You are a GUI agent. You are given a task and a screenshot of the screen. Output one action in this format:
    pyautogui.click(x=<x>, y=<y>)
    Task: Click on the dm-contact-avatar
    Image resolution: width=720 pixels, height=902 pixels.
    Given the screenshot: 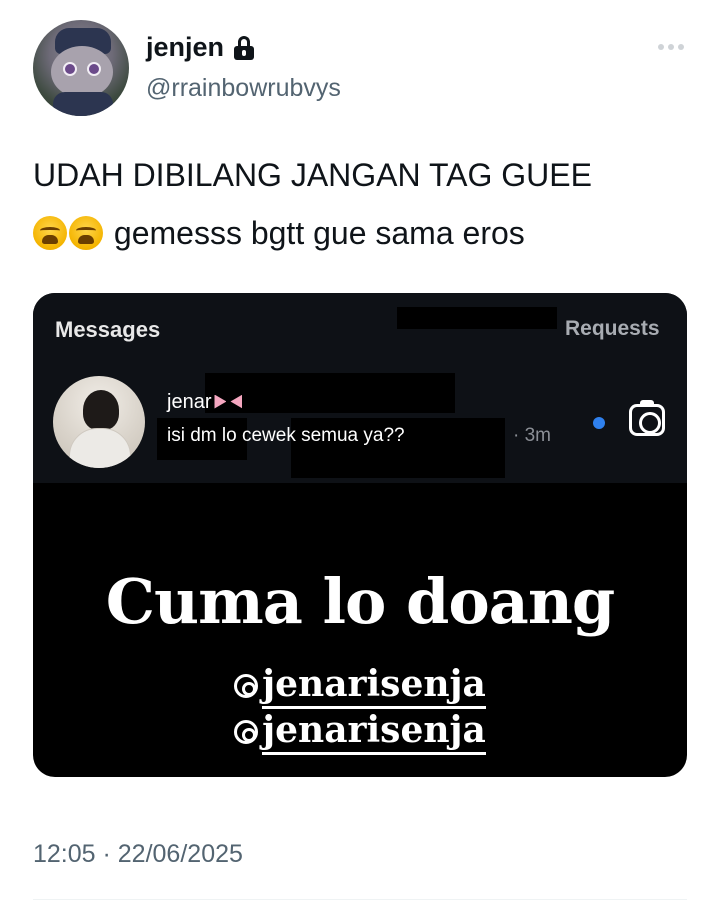 What is the action you would take?
    pyautogui.click(x=99, y=422)
    